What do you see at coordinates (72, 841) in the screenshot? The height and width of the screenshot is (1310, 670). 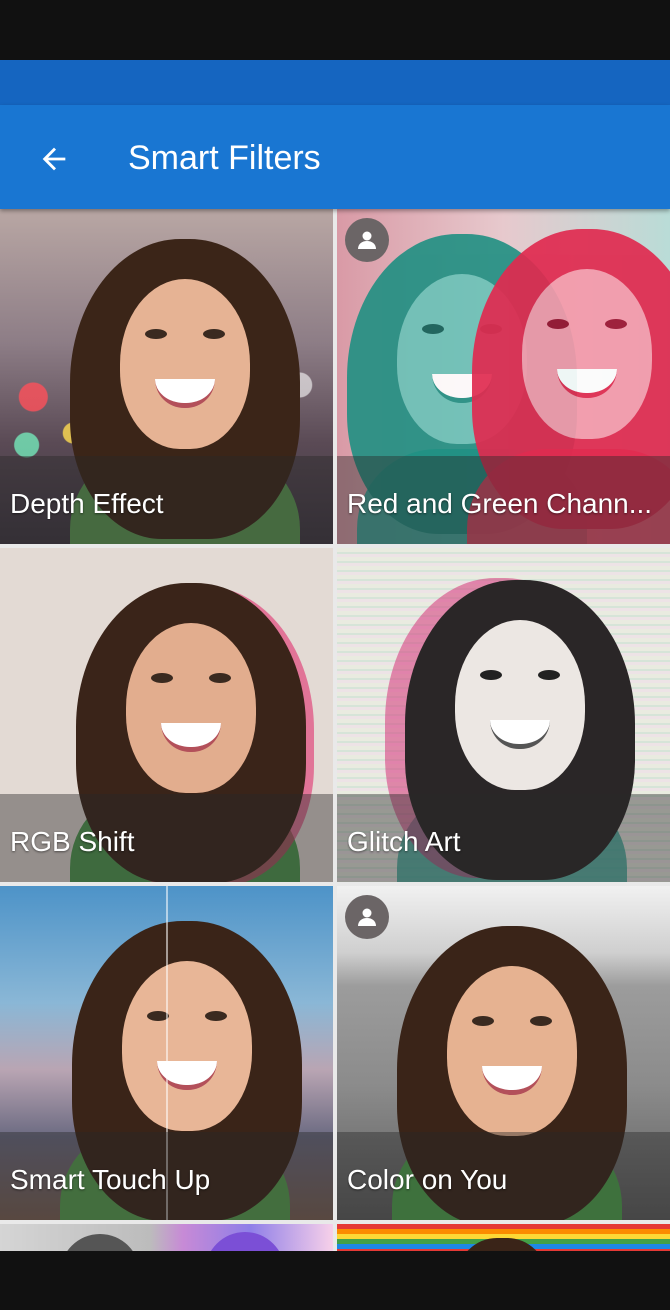 I see `filter-label: RGB Shift` at bounding box center [72, 841].